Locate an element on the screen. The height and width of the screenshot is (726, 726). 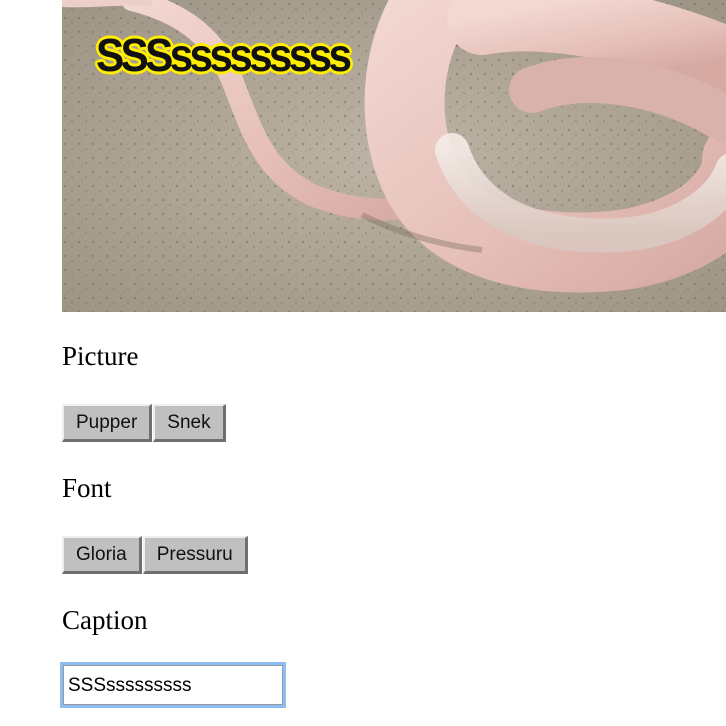
pupper-button: Pupper is located at coordinates (107, 423).